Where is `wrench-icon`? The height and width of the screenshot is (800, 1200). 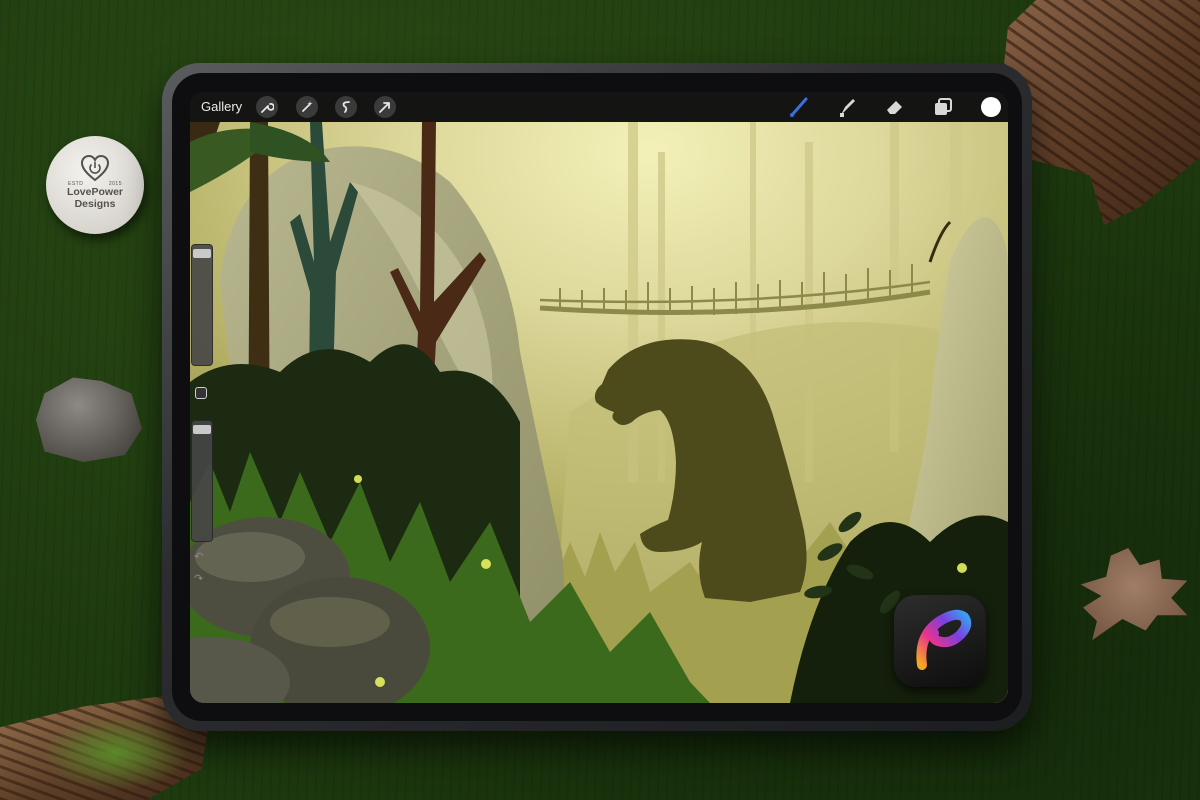 wrench-icon is located at coordinates (267, 108).